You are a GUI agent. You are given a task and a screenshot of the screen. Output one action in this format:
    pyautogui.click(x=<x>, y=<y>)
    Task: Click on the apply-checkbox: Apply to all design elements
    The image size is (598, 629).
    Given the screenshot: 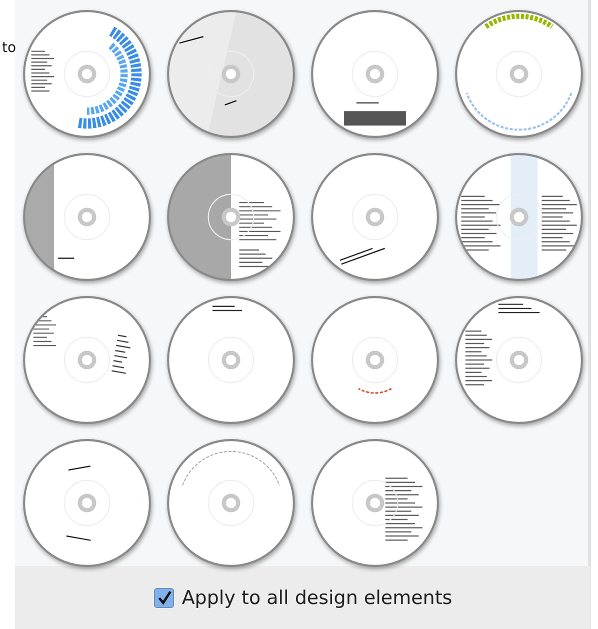 What is the action you would take?
    pyautogui.click(x=303, y=597)
    